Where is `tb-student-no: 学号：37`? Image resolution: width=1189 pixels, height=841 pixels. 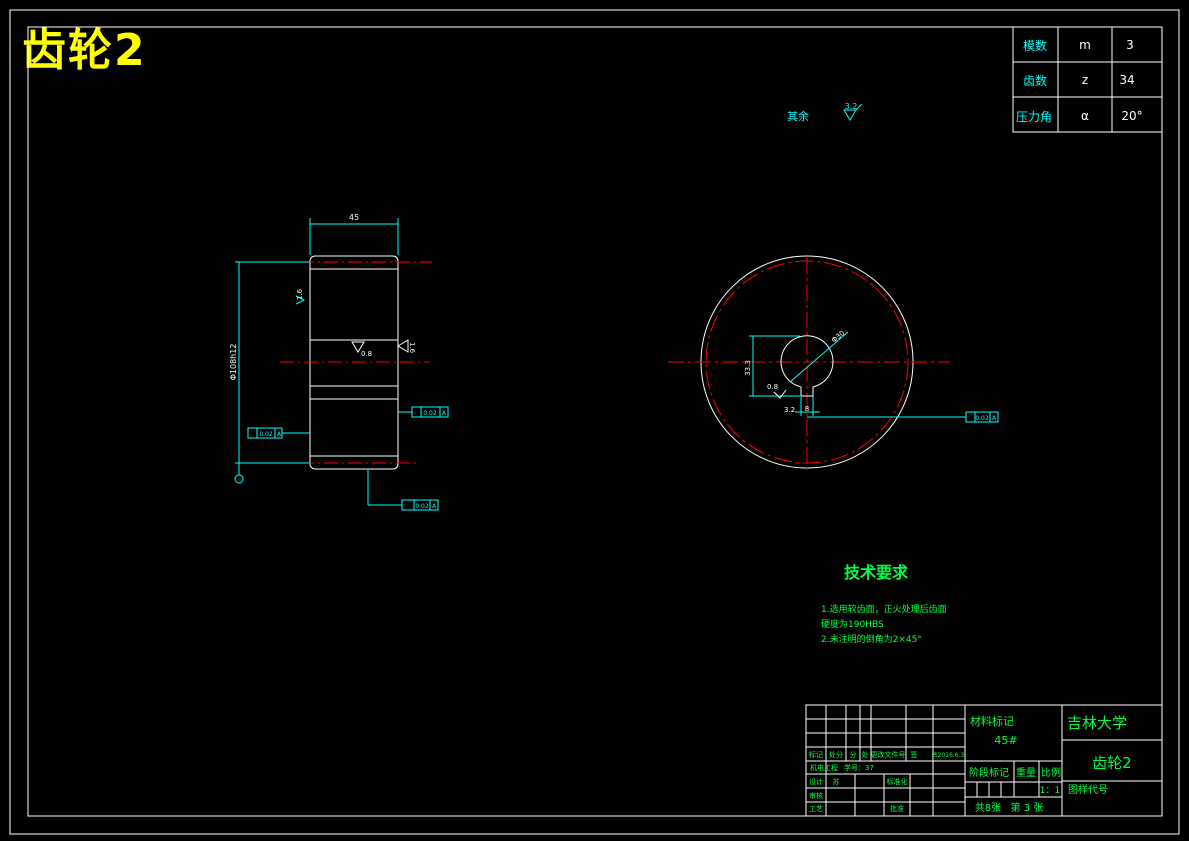 tb-student-no: 学号：37 is located at coordinates (859, 767).